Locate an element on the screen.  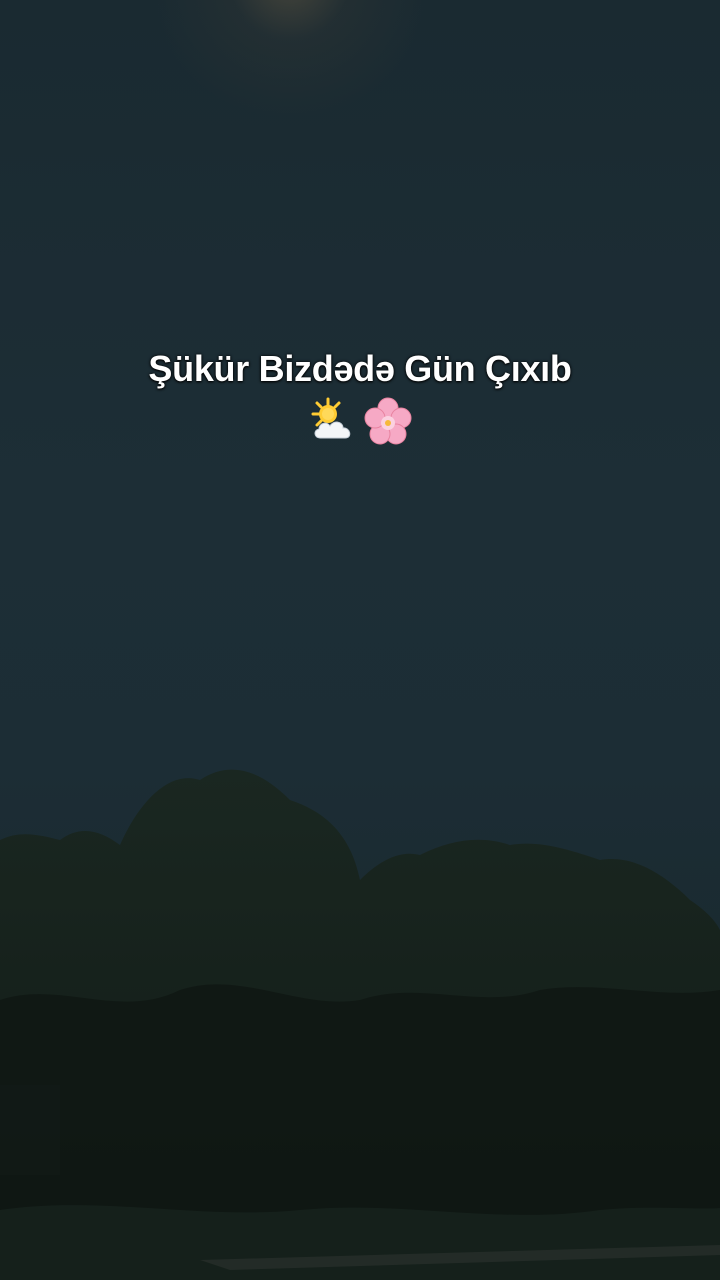
emoji-row is located at coordinates (360, 426).